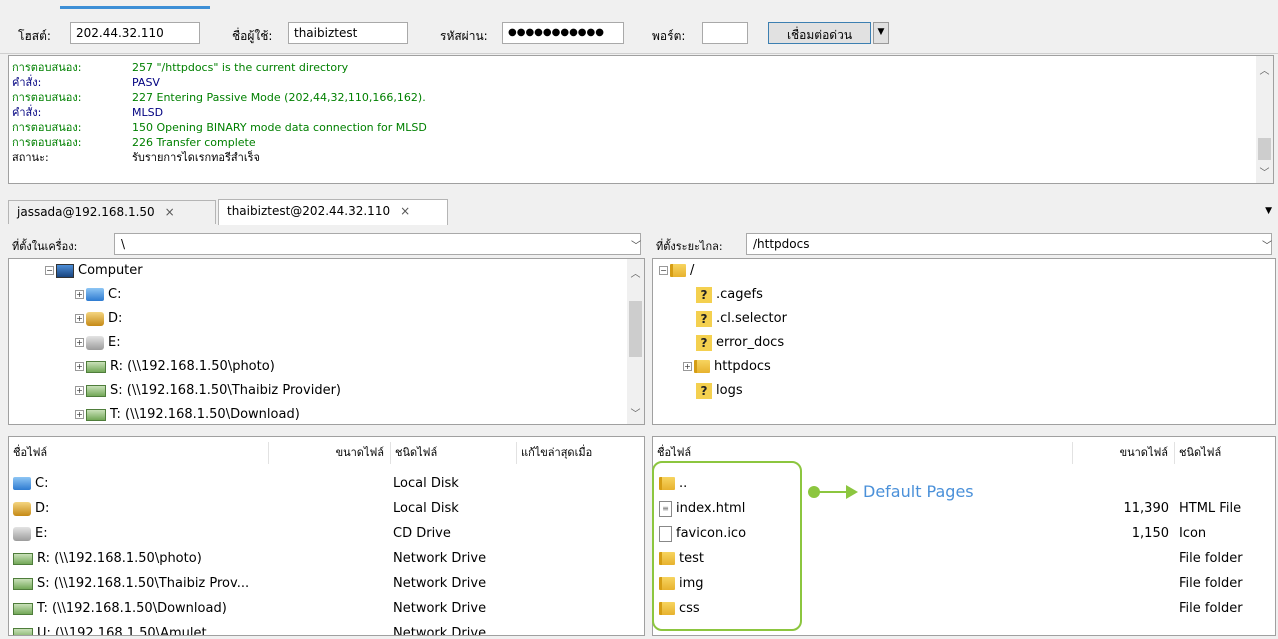  I want to click on file-name: D:, so click(42, 508).